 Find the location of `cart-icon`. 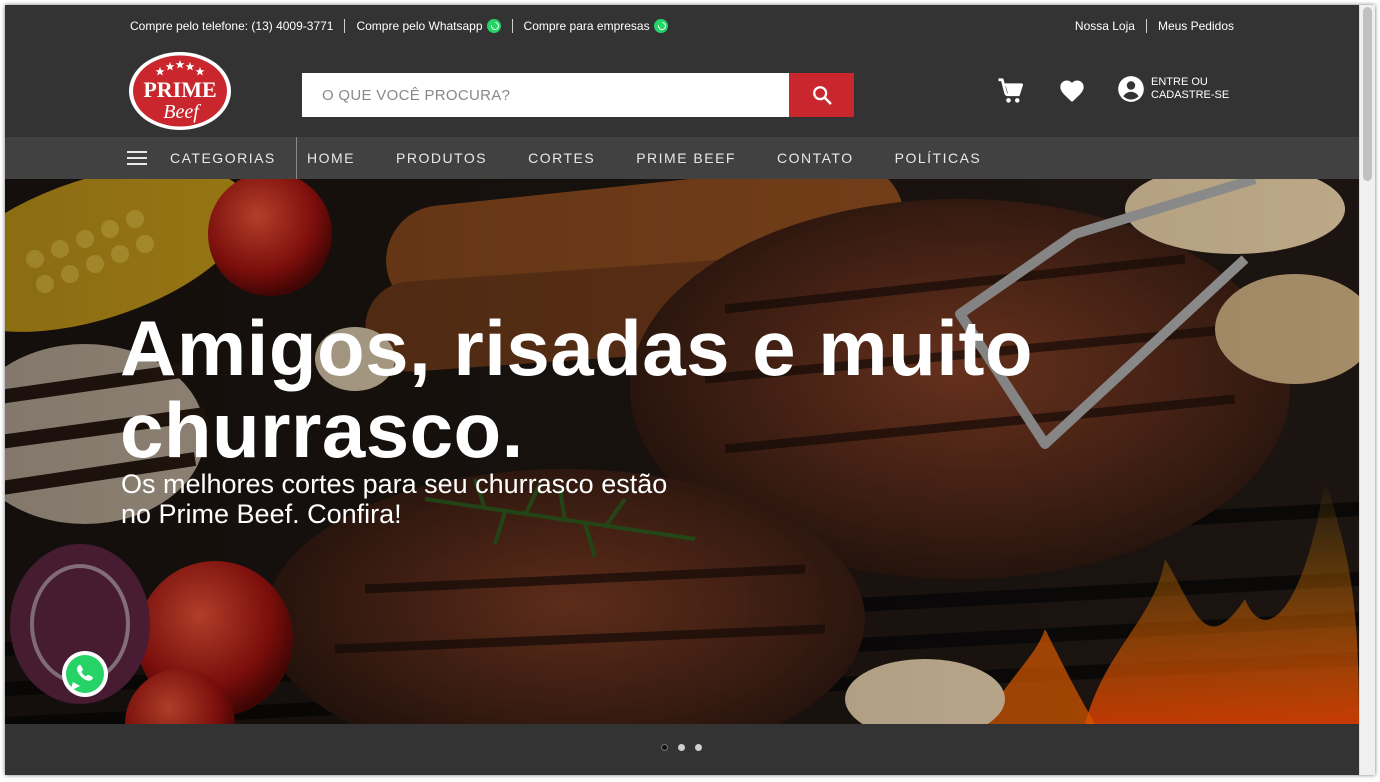

cart-icon is located at coordinates (1010, 90).